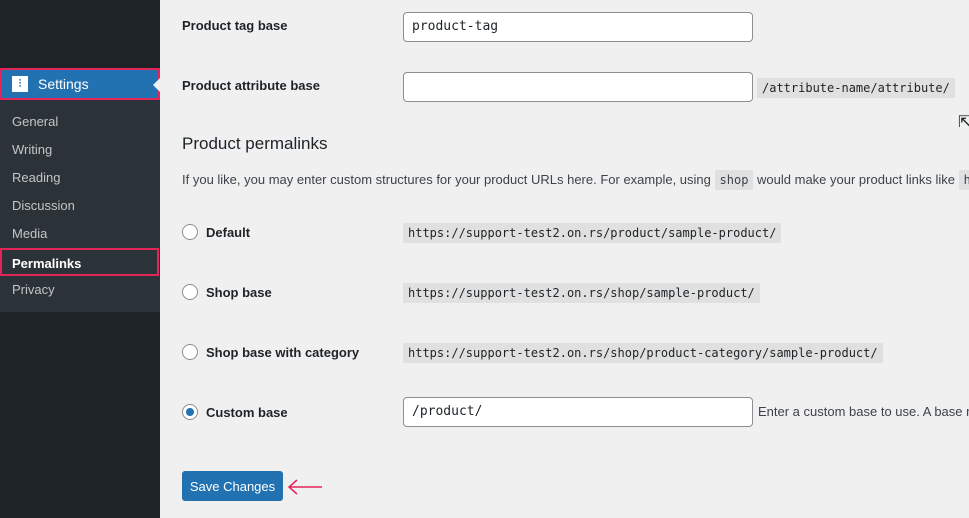  I want to click on arrow-left-icon, so click(304, 487).